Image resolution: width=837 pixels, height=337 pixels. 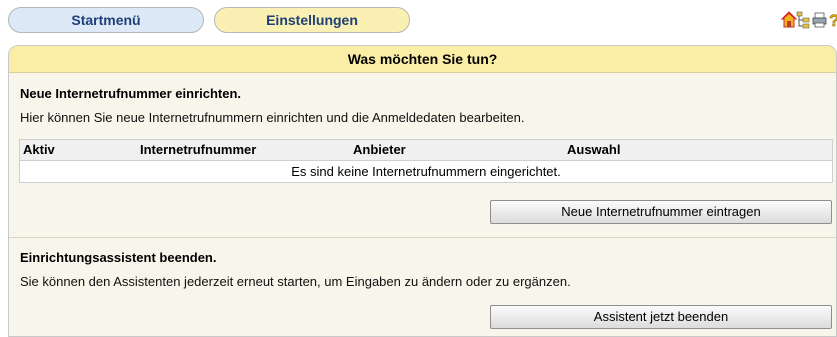 What do you see at coordinates (118, 257) in the screenshot?
I see `section-finish-title: Einrichtungsassistent beenden.` at bounding box center [118, 257].